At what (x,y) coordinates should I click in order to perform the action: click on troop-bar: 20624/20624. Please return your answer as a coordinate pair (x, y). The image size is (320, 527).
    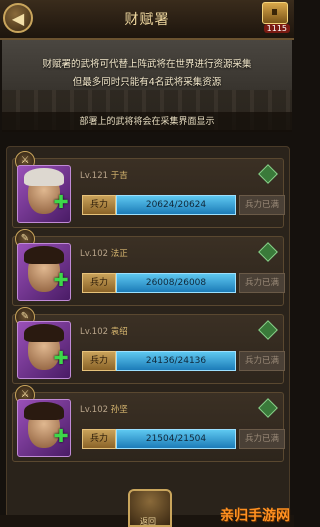
    Looking at the image, I should click on (176, 205).